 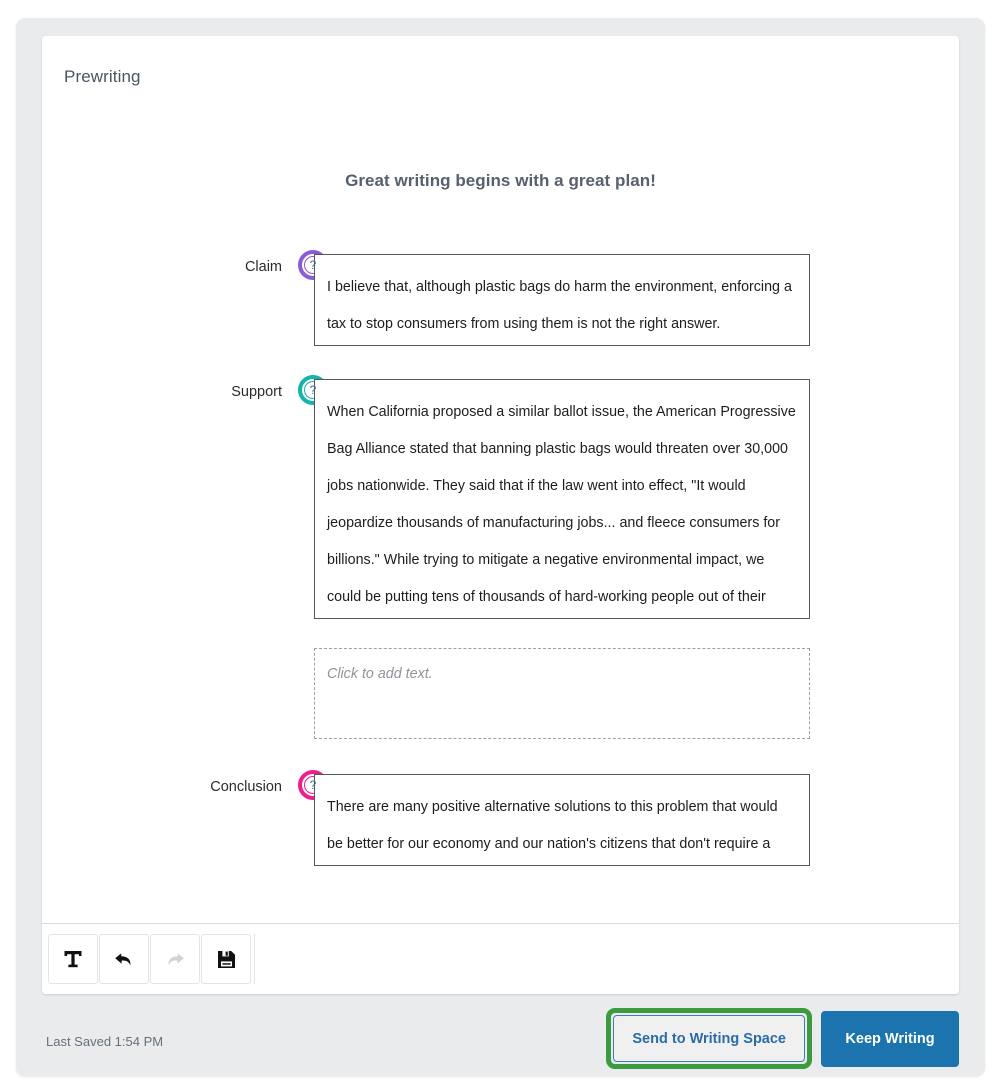 I want to click on redo-arrow-icon, so click(x=176, y=959).